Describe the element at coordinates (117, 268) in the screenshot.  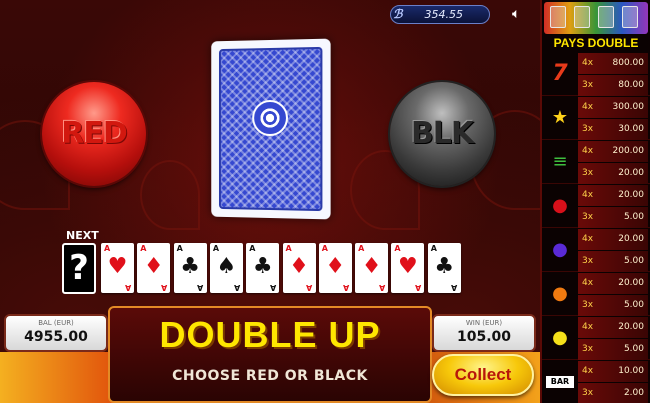
I see `history-card: A ♥ A` at that location.